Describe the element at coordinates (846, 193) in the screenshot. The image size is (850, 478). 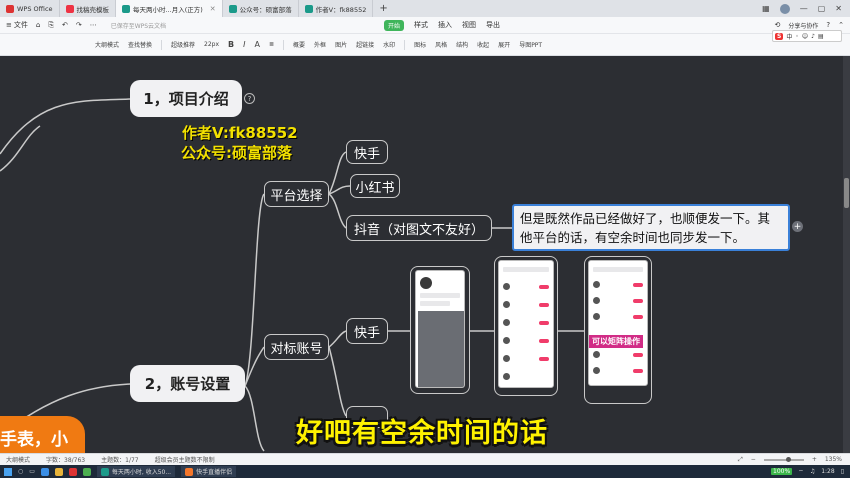
I see `scrollbar-thumb` at that location.